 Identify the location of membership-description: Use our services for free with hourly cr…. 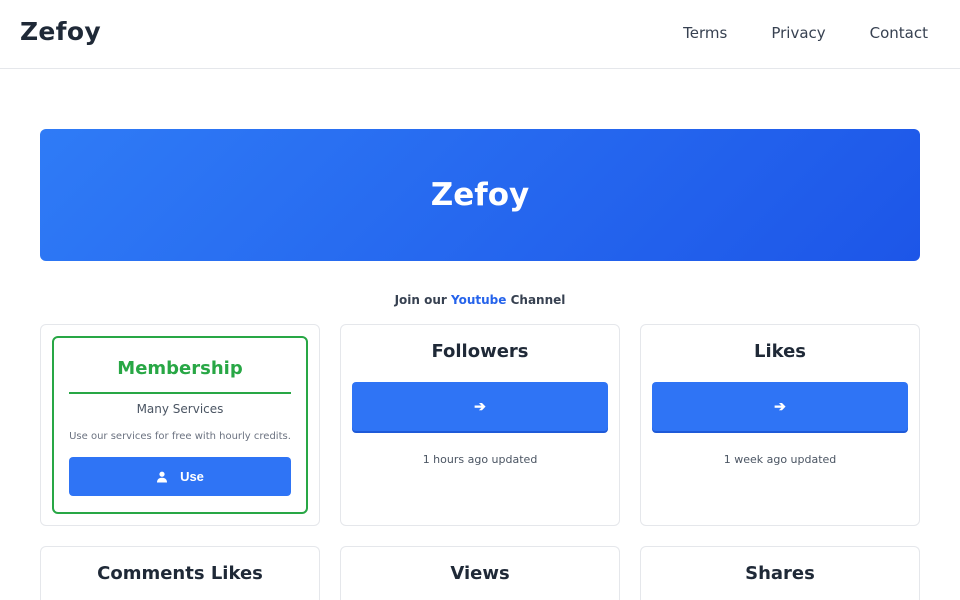
(180, 436).